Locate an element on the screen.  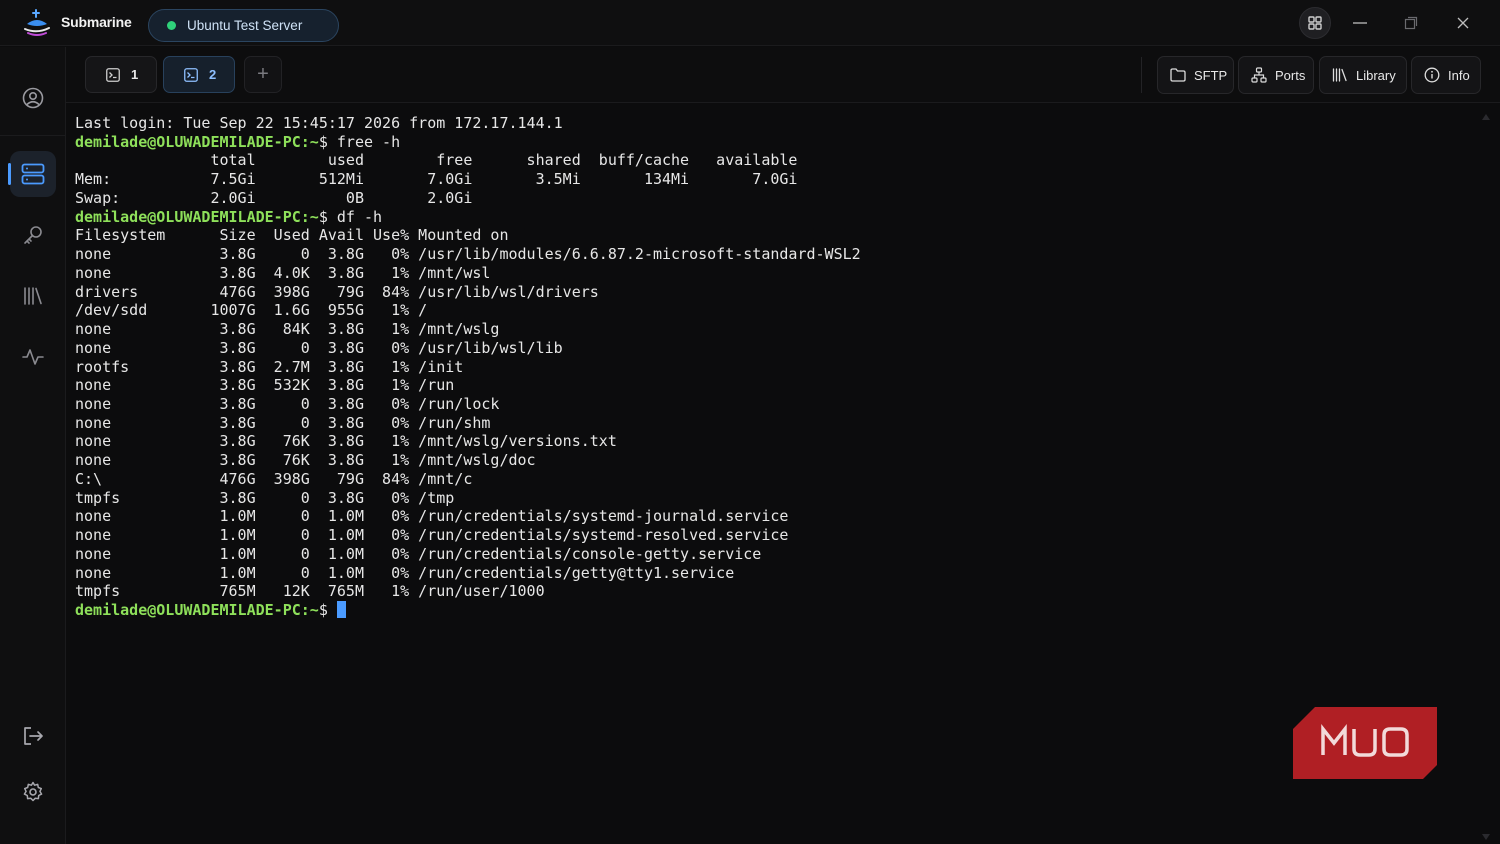
muo-logo-text is located at coordinates (1365, 740).